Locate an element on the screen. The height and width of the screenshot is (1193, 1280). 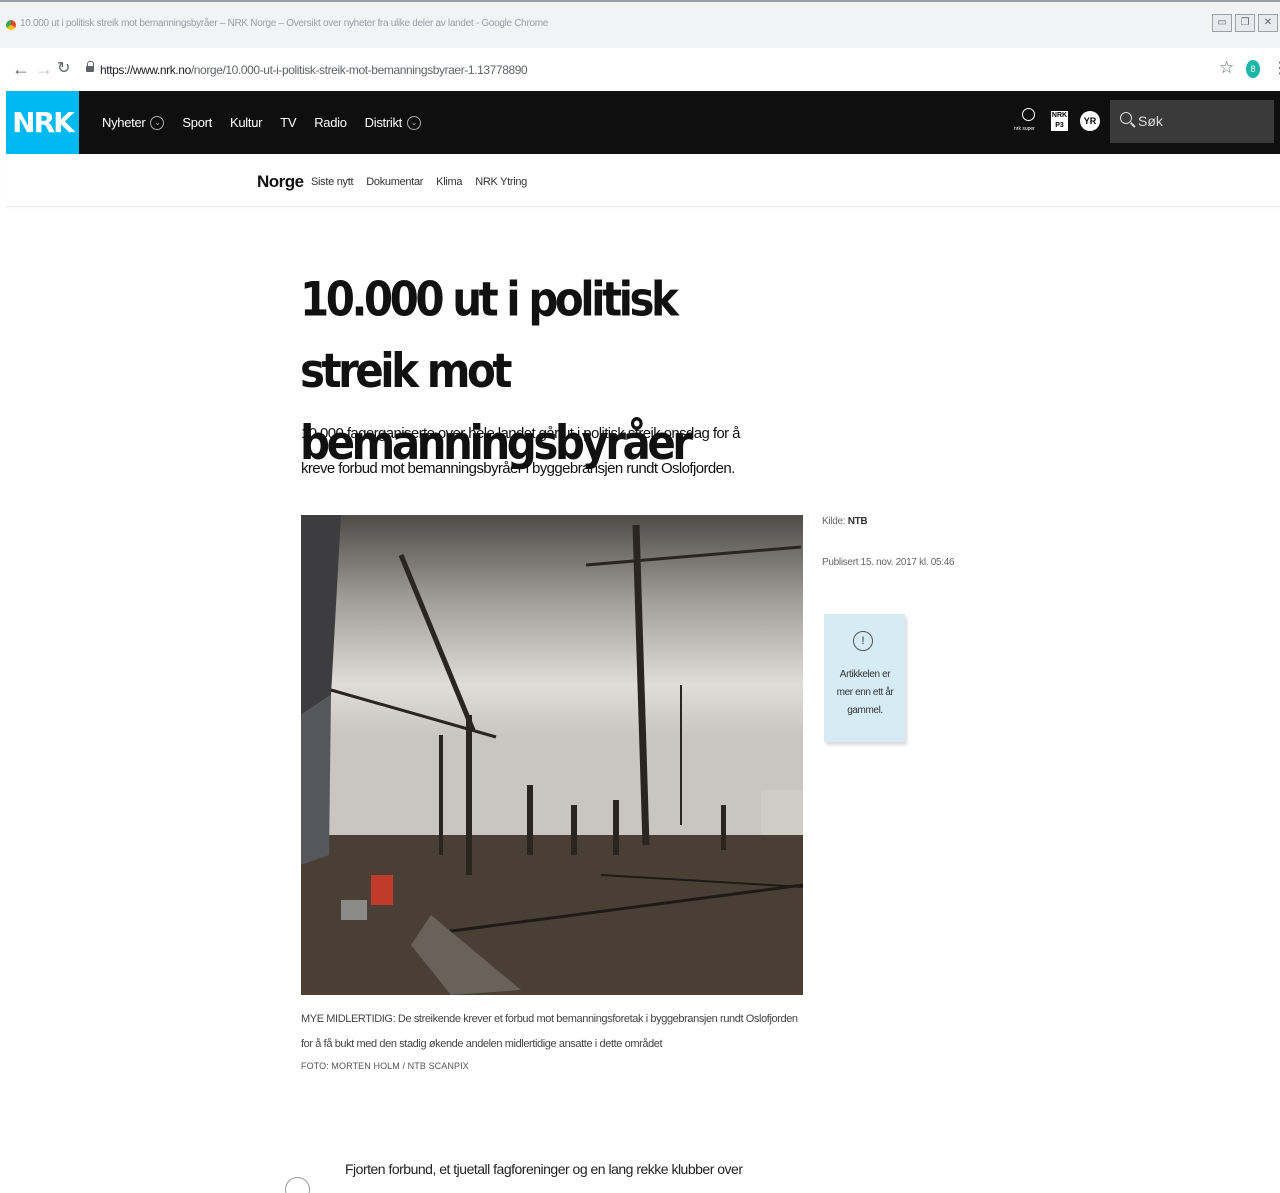
close-icon: ✕ is located at coordinates (1268, 23).